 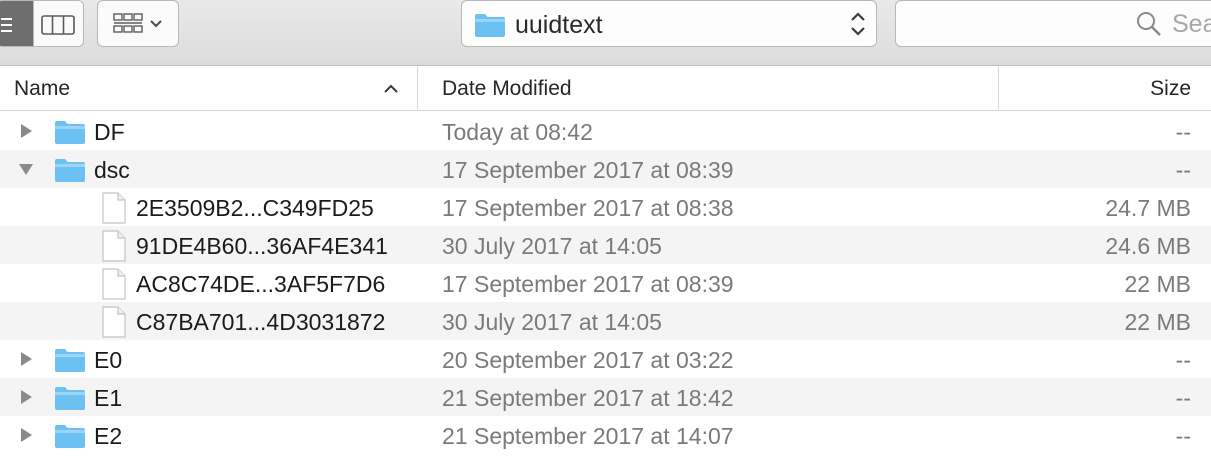 I want to click on disclosure-triangle-down-icon, so click(x=26, y=169).